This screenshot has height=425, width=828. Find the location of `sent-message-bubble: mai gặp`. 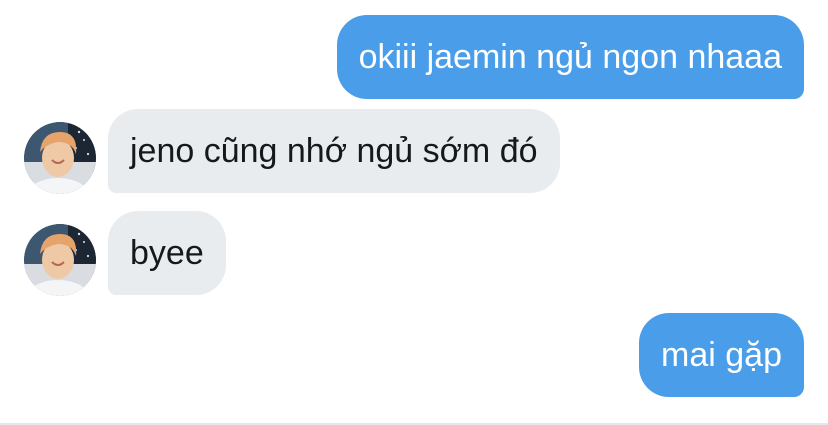

sent-message-bubble: mai gặp is located at coordinates (721, 355).